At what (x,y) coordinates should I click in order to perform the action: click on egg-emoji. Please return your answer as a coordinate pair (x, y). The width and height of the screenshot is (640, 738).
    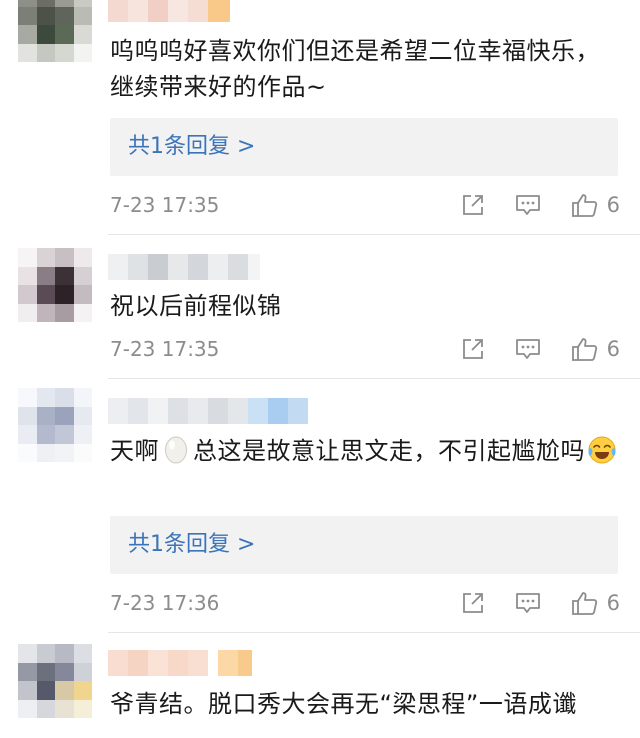
    Looking at the image, I should click on (176, 450).